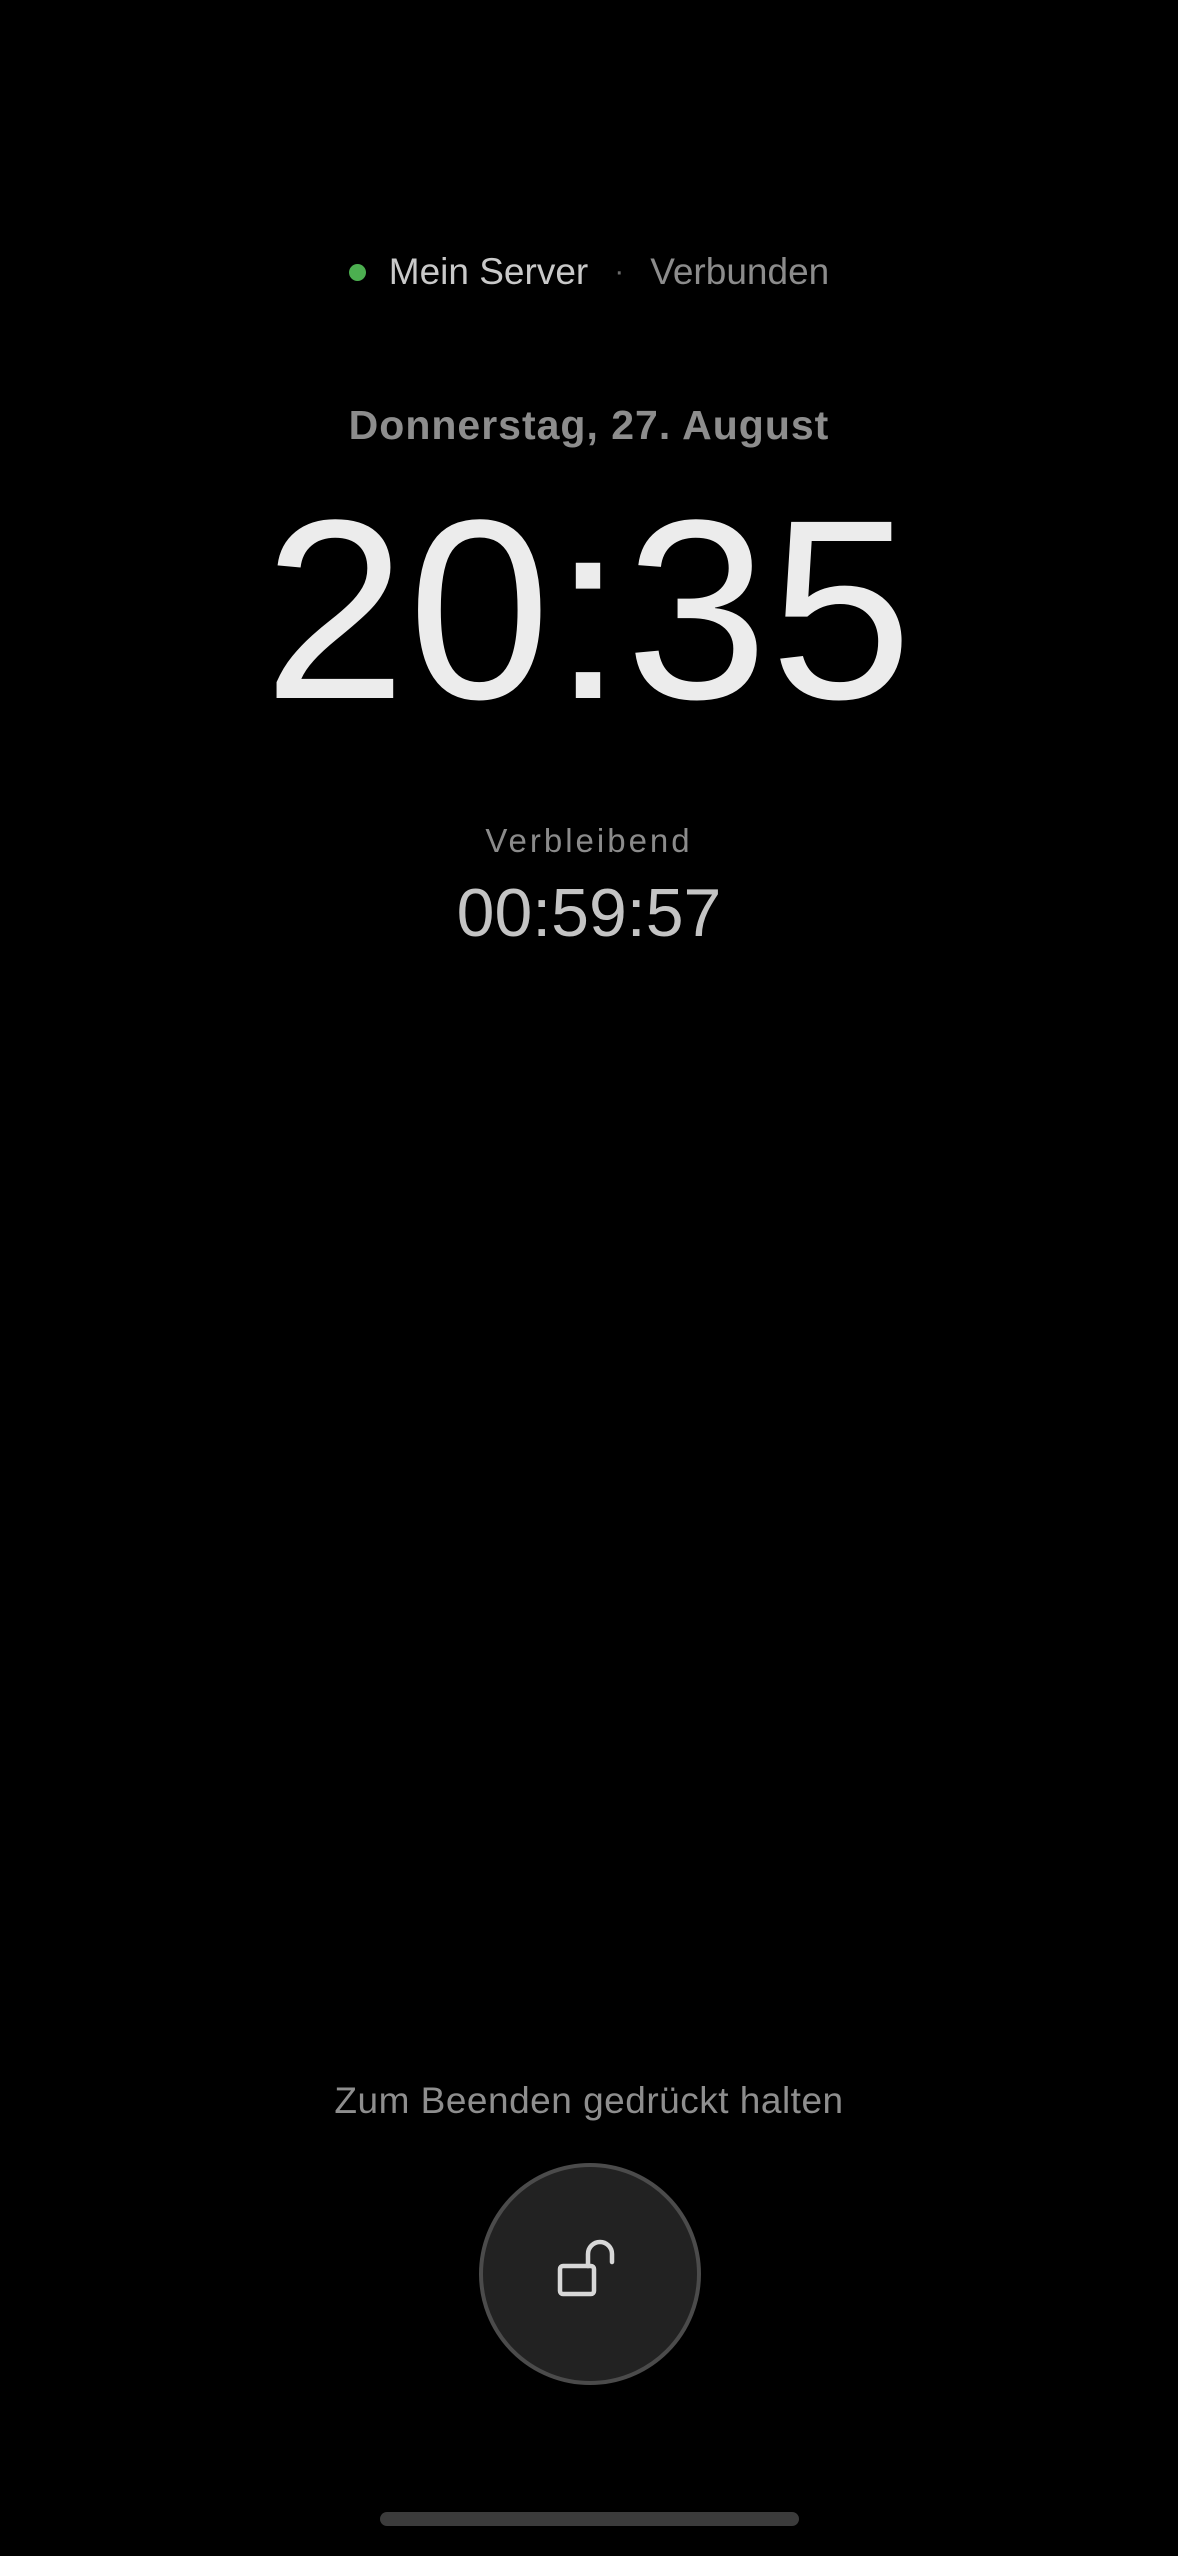 The image size is (1178, 2556). I want to click on current-date: Donnerstag, 27. August, so click(589, 425).